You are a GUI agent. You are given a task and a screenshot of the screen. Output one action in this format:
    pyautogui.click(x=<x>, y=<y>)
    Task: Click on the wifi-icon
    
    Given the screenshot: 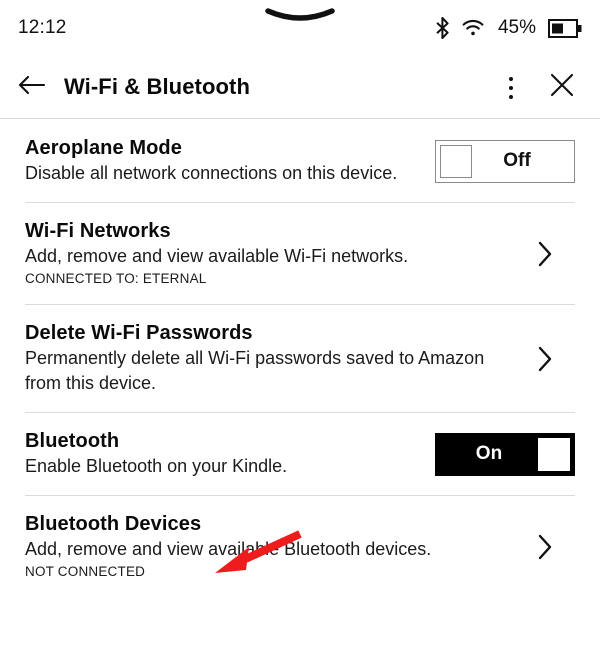 What is the action you would take?
    pyautogui.click(x=473, y=28)
    